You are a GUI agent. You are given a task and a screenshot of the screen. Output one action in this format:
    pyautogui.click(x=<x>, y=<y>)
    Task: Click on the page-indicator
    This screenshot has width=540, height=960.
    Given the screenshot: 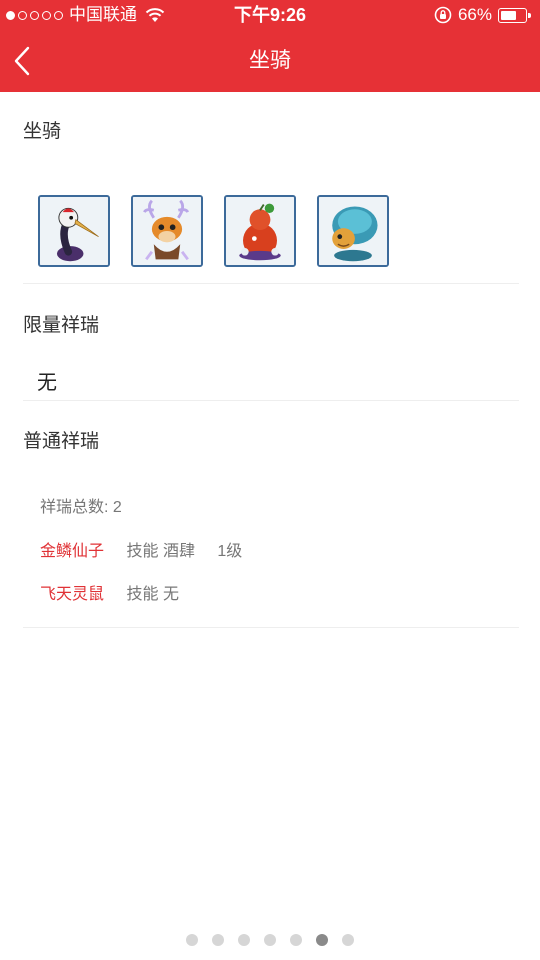 What is the action you would take?
    pyautogui.click(x=270, y=940)
    